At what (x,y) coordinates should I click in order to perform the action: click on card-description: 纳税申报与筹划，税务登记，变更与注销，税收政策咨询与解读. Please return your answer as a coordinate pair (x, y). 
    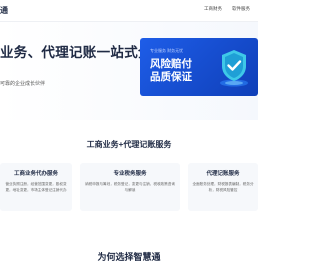
    Looking at the image, I should click on (130, 187).